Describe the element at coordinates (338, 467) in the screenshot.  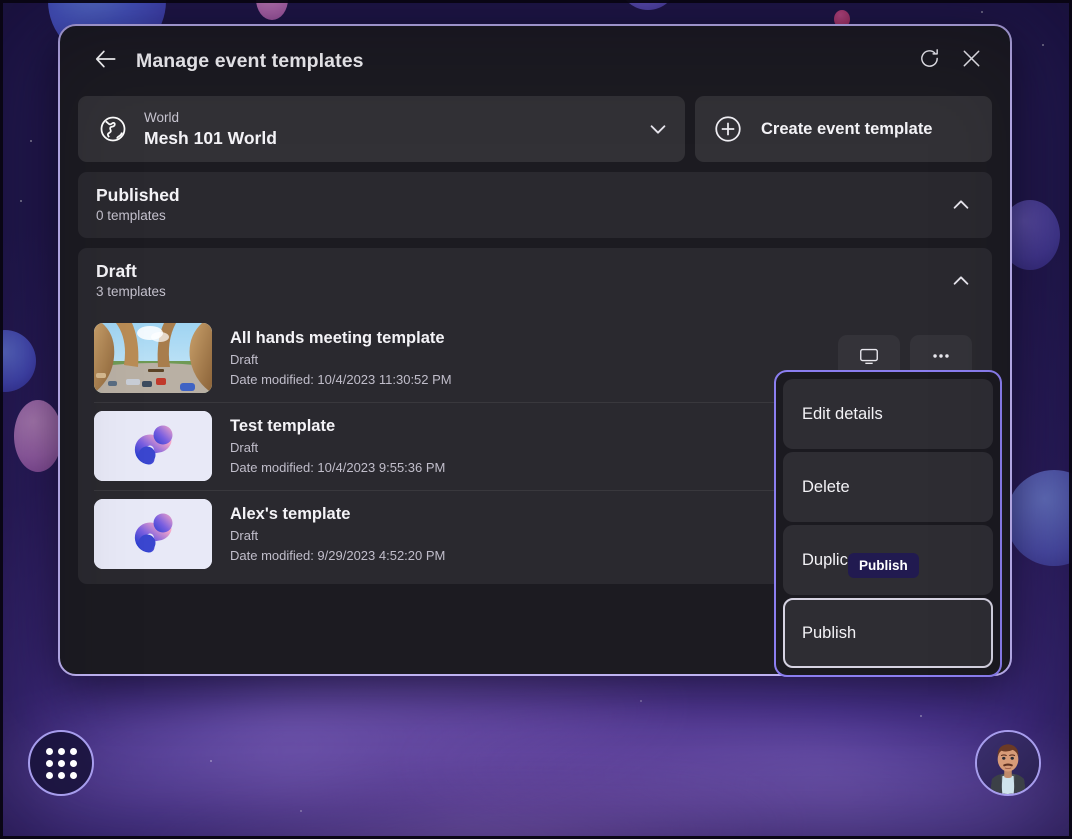
I see `template-date-modified: Date modified: 10/4/2023 9:55:36 PM` at that location.